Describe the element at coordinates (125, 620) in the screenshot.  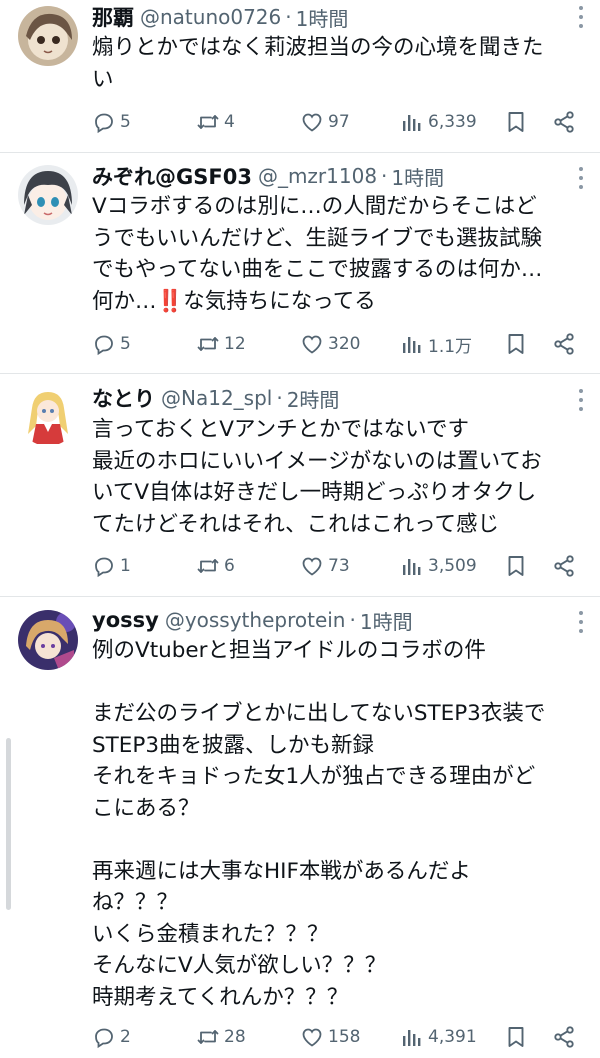
I see `display-name: yossy` at that location.